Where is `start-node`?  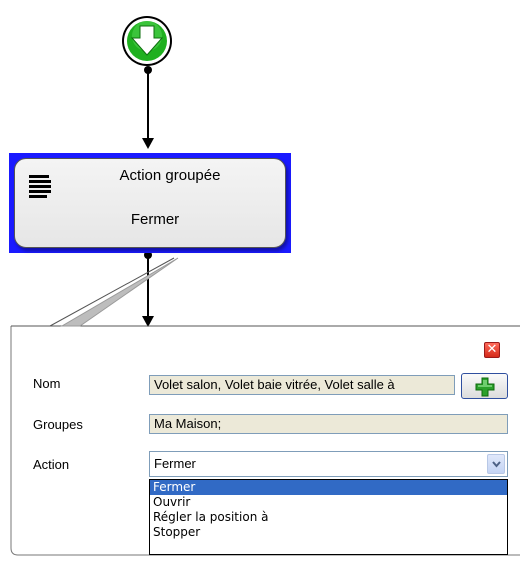 start-node is located at coordinates (147, 41).